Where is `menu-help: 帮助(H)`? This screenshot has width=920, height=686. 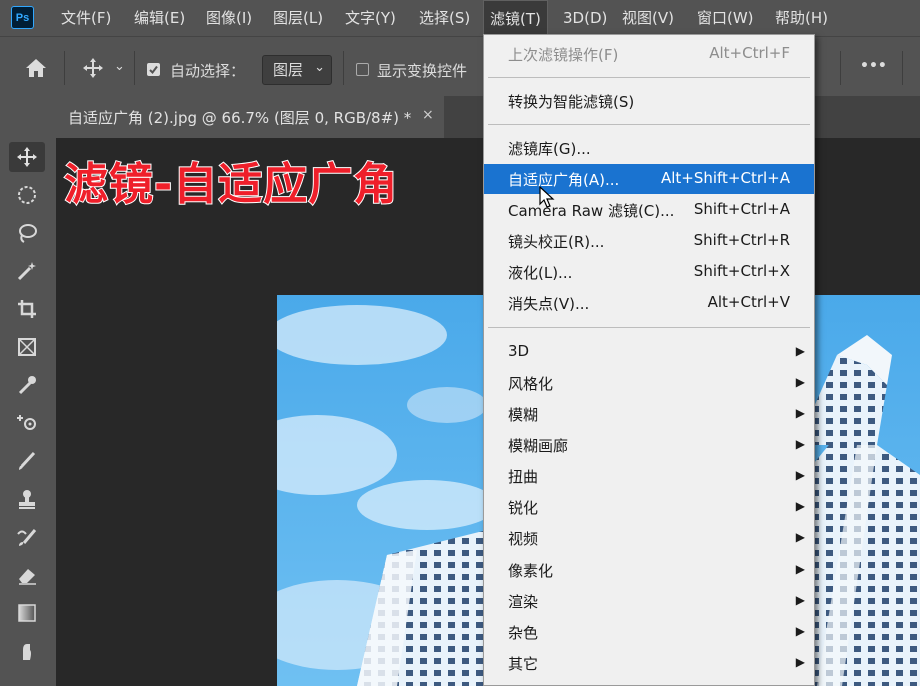 menu-help: 帮助(H) is located at coordinates (801, 18).